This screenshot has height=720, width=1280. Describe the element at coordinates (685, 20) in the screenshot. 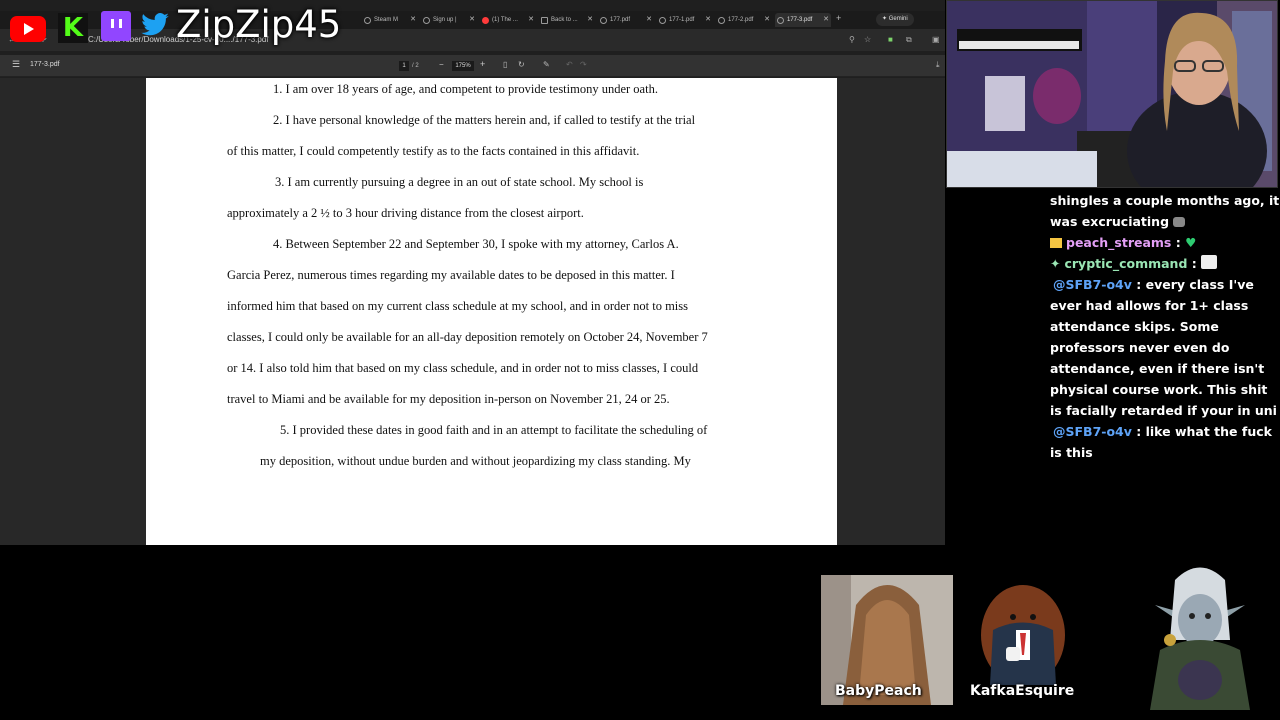

I see `tab-177-1-pdf: 177-1.pdf ✕` at that location.